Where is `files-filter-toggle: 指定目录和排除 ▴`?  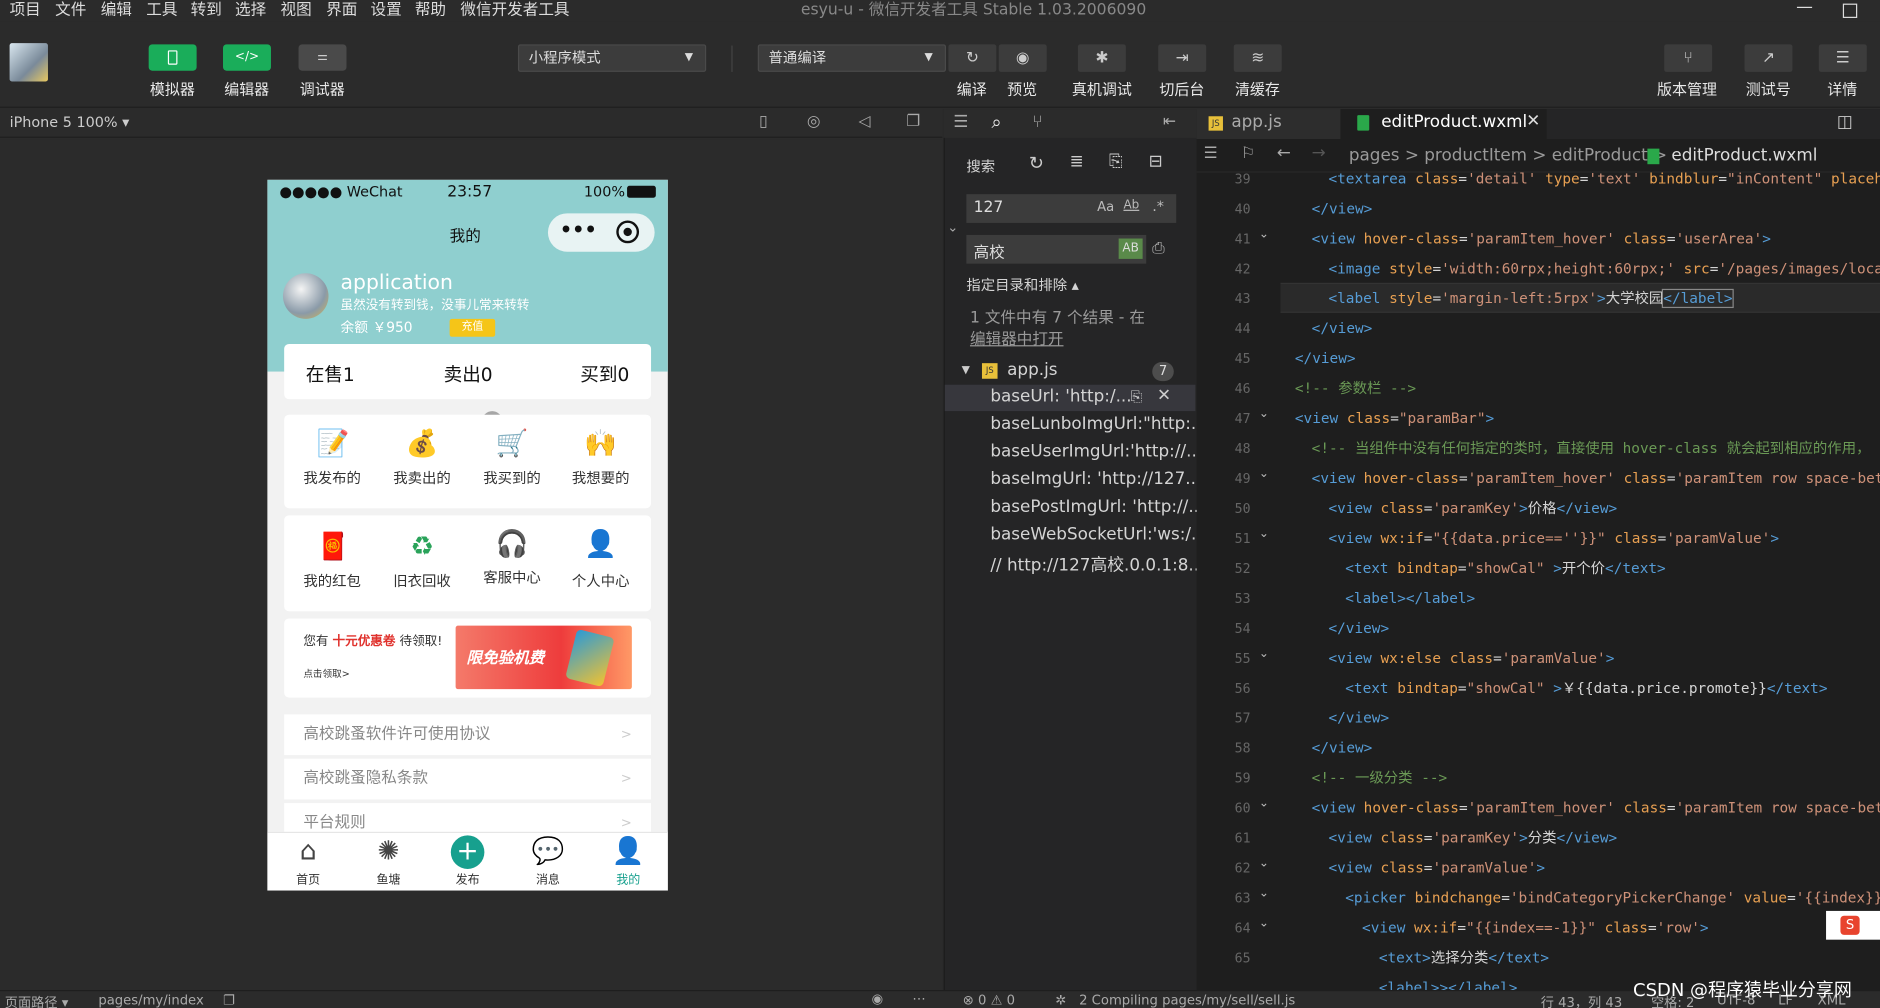
files-filter-toggle: 指定目录和排除 ▴ is located at coordinates (1022, 284).